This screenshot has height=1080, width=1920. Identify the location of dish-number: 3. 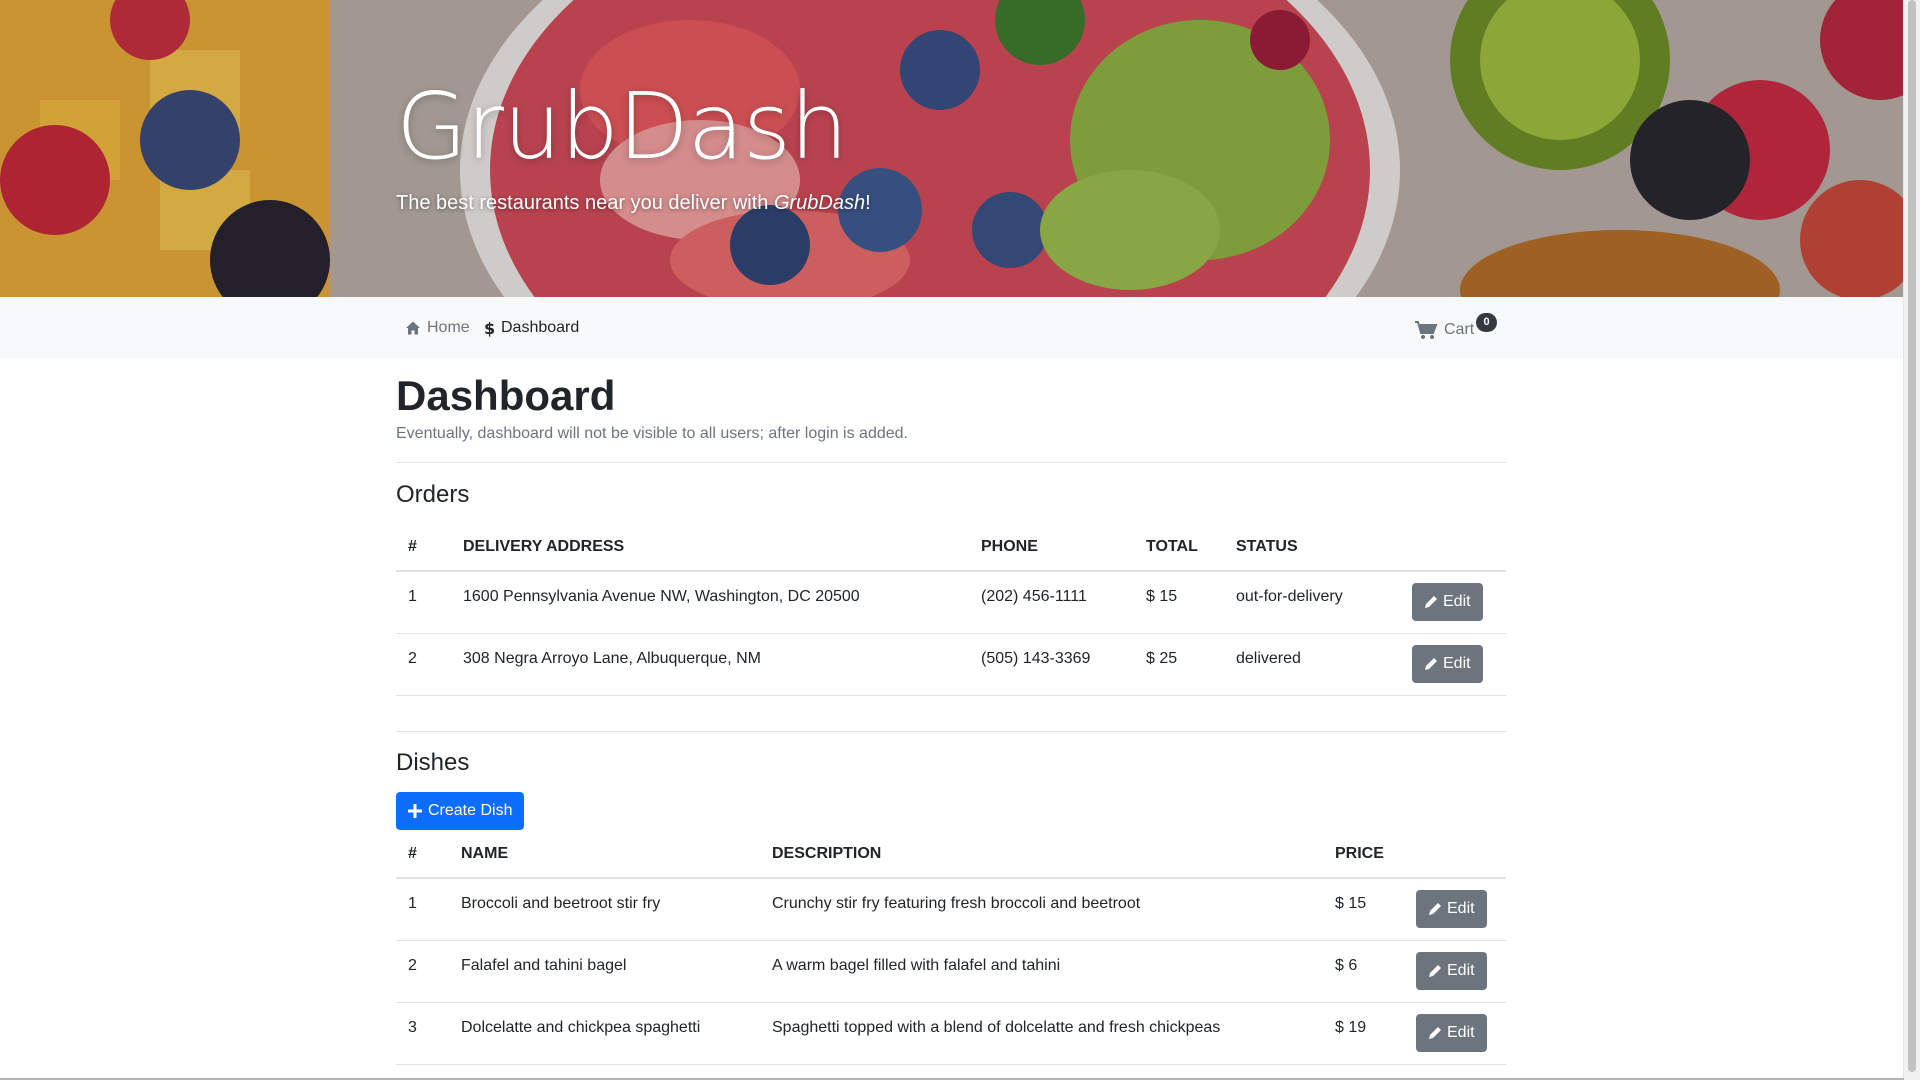
(422, 1033).